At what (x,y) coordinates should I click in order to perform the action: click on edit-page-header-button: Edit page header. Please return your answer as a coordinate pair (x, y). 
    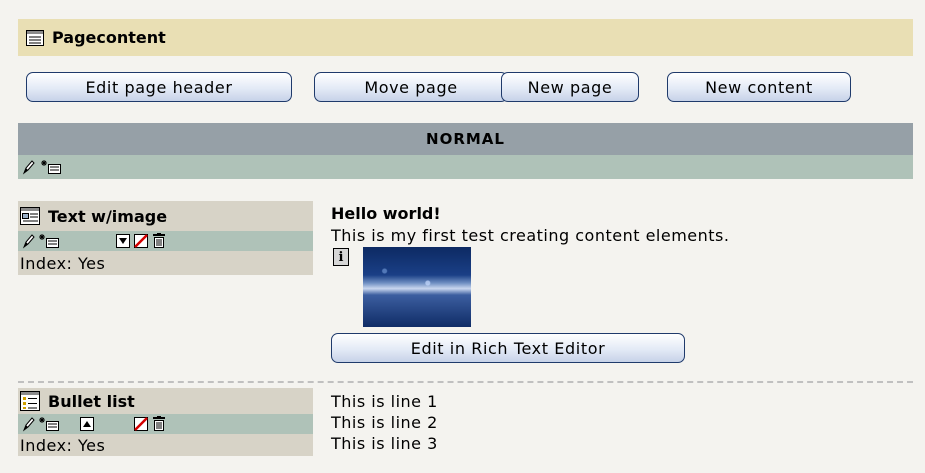
    Looking at the image, I should click on (159, 87).